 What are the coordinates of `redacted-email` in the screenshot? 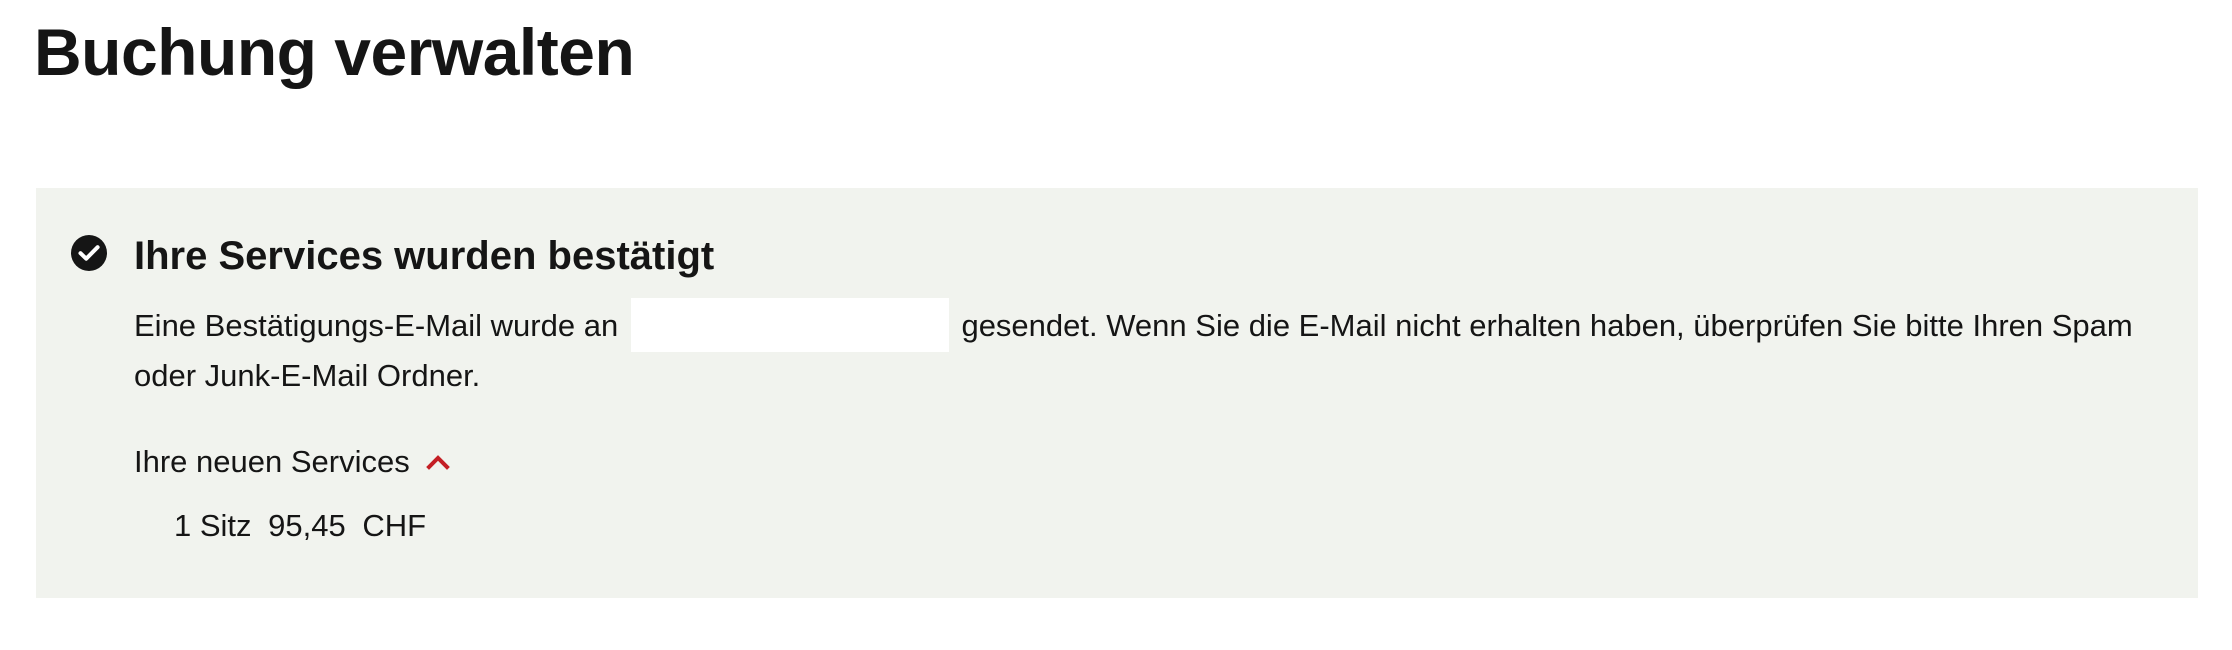 It's located at (789, 324).